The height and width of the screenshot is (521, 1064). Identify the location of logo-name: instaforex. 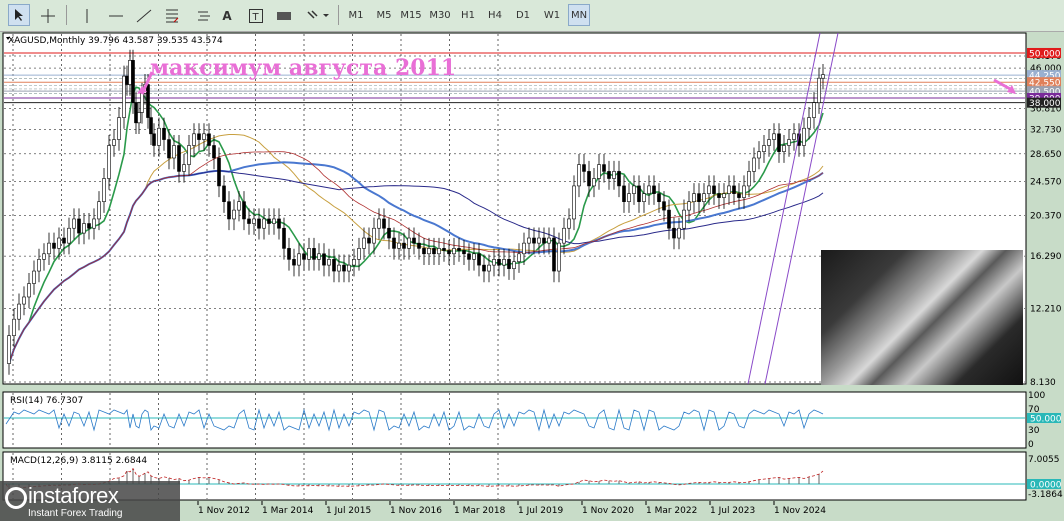
(73, 495).